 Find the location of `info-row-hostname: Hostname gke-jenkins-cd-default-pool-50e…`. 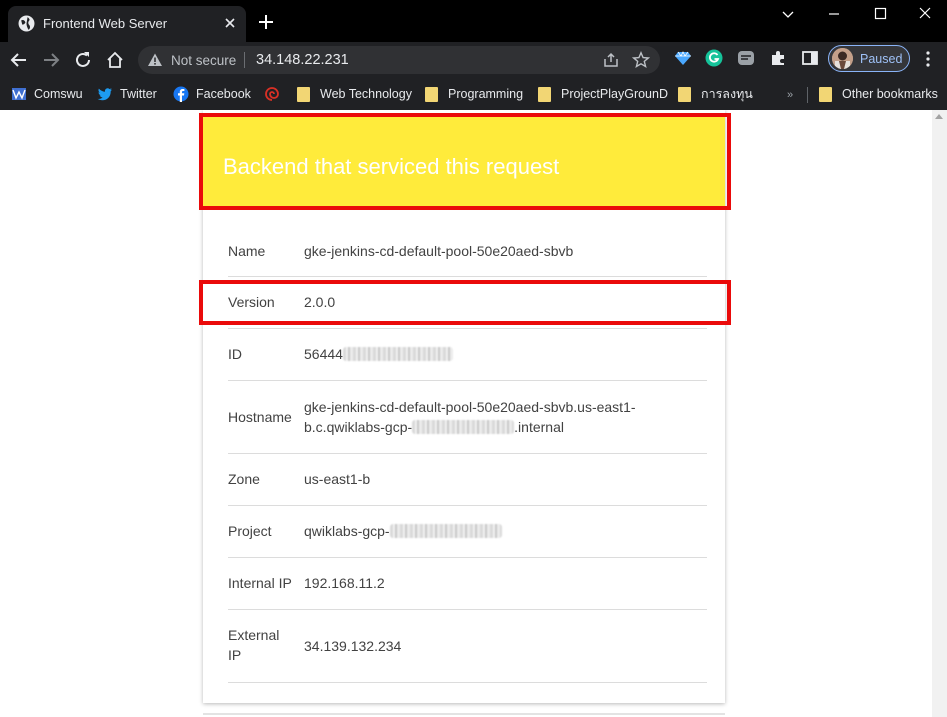

info-row-hostname: Hostname gke-jenkins-cd-default-pool-50e… is located at coordinates (467, 417).